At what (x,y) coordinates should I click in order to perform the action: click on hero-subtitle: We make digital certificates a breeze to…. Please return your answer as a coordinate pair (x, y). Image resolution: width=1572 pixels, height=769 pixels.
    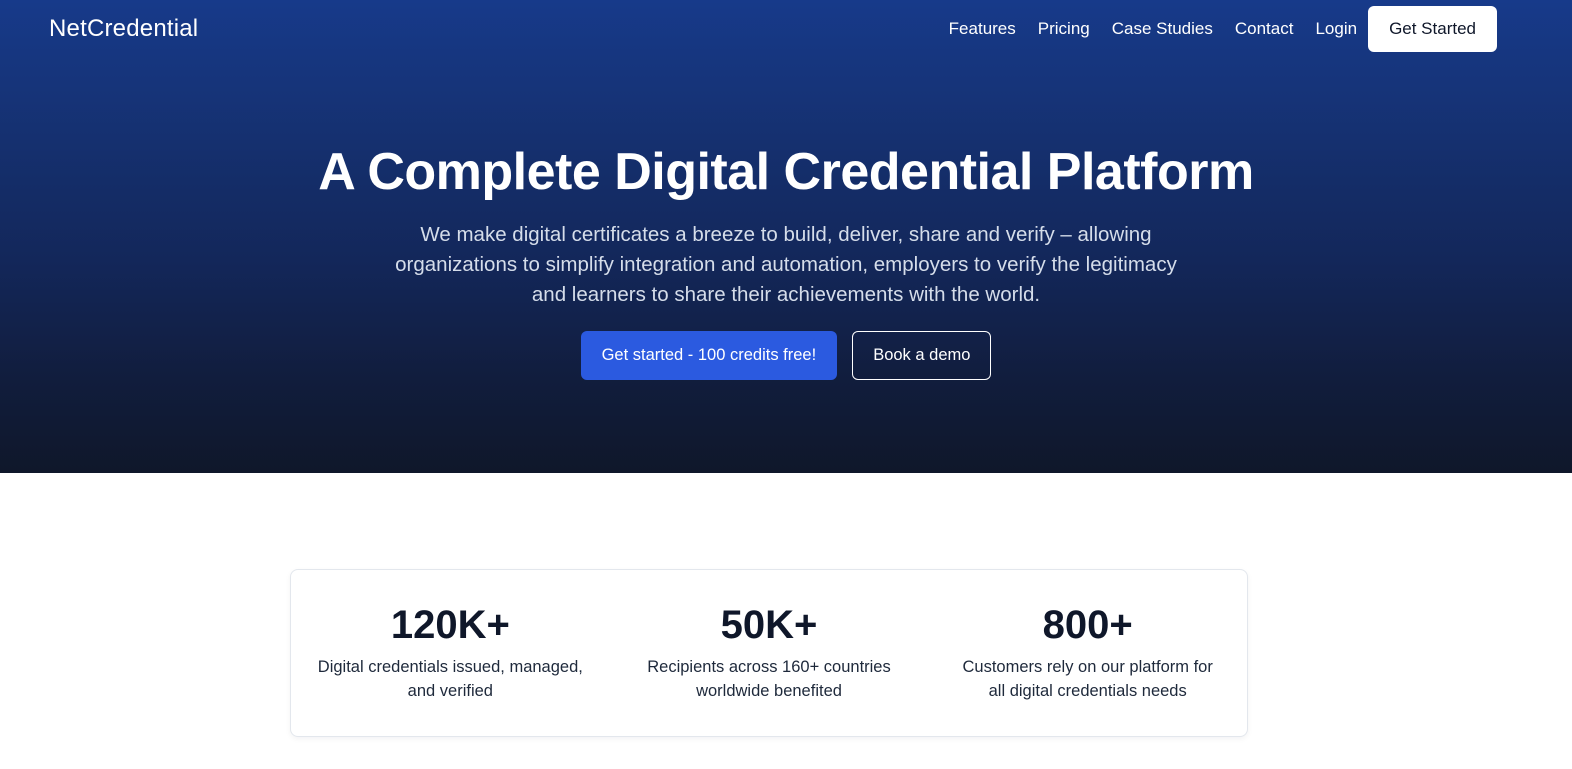
    Looking at the image, I should click on (786, 264).